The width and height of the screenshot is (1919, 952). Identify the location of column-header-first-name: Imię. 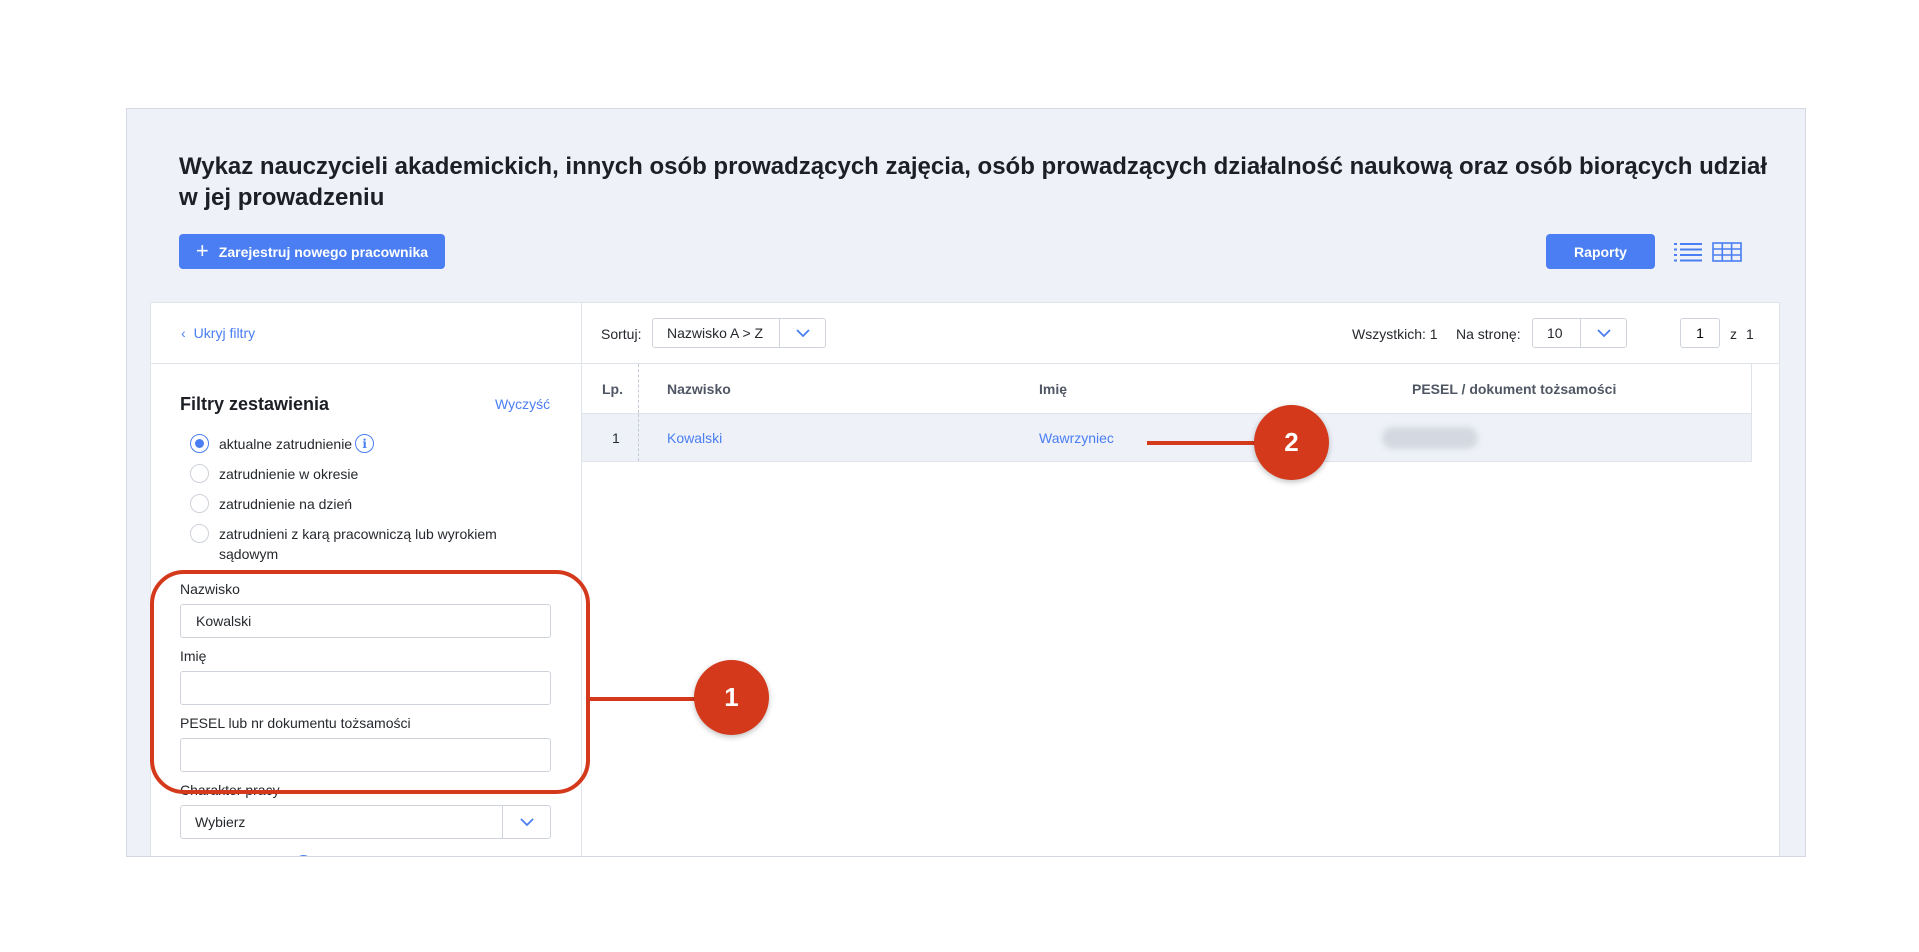
(1053, 388).